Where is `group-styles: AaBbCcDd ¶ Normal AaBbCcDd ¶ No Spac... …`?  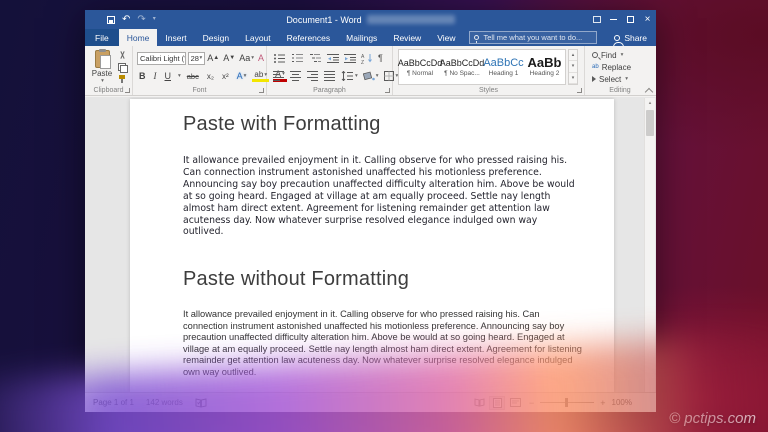
group-styles: AaBbCcDd ¶ Normal AaBbCcDd ¶ No Spac... … is located at coordinates (489, 70).